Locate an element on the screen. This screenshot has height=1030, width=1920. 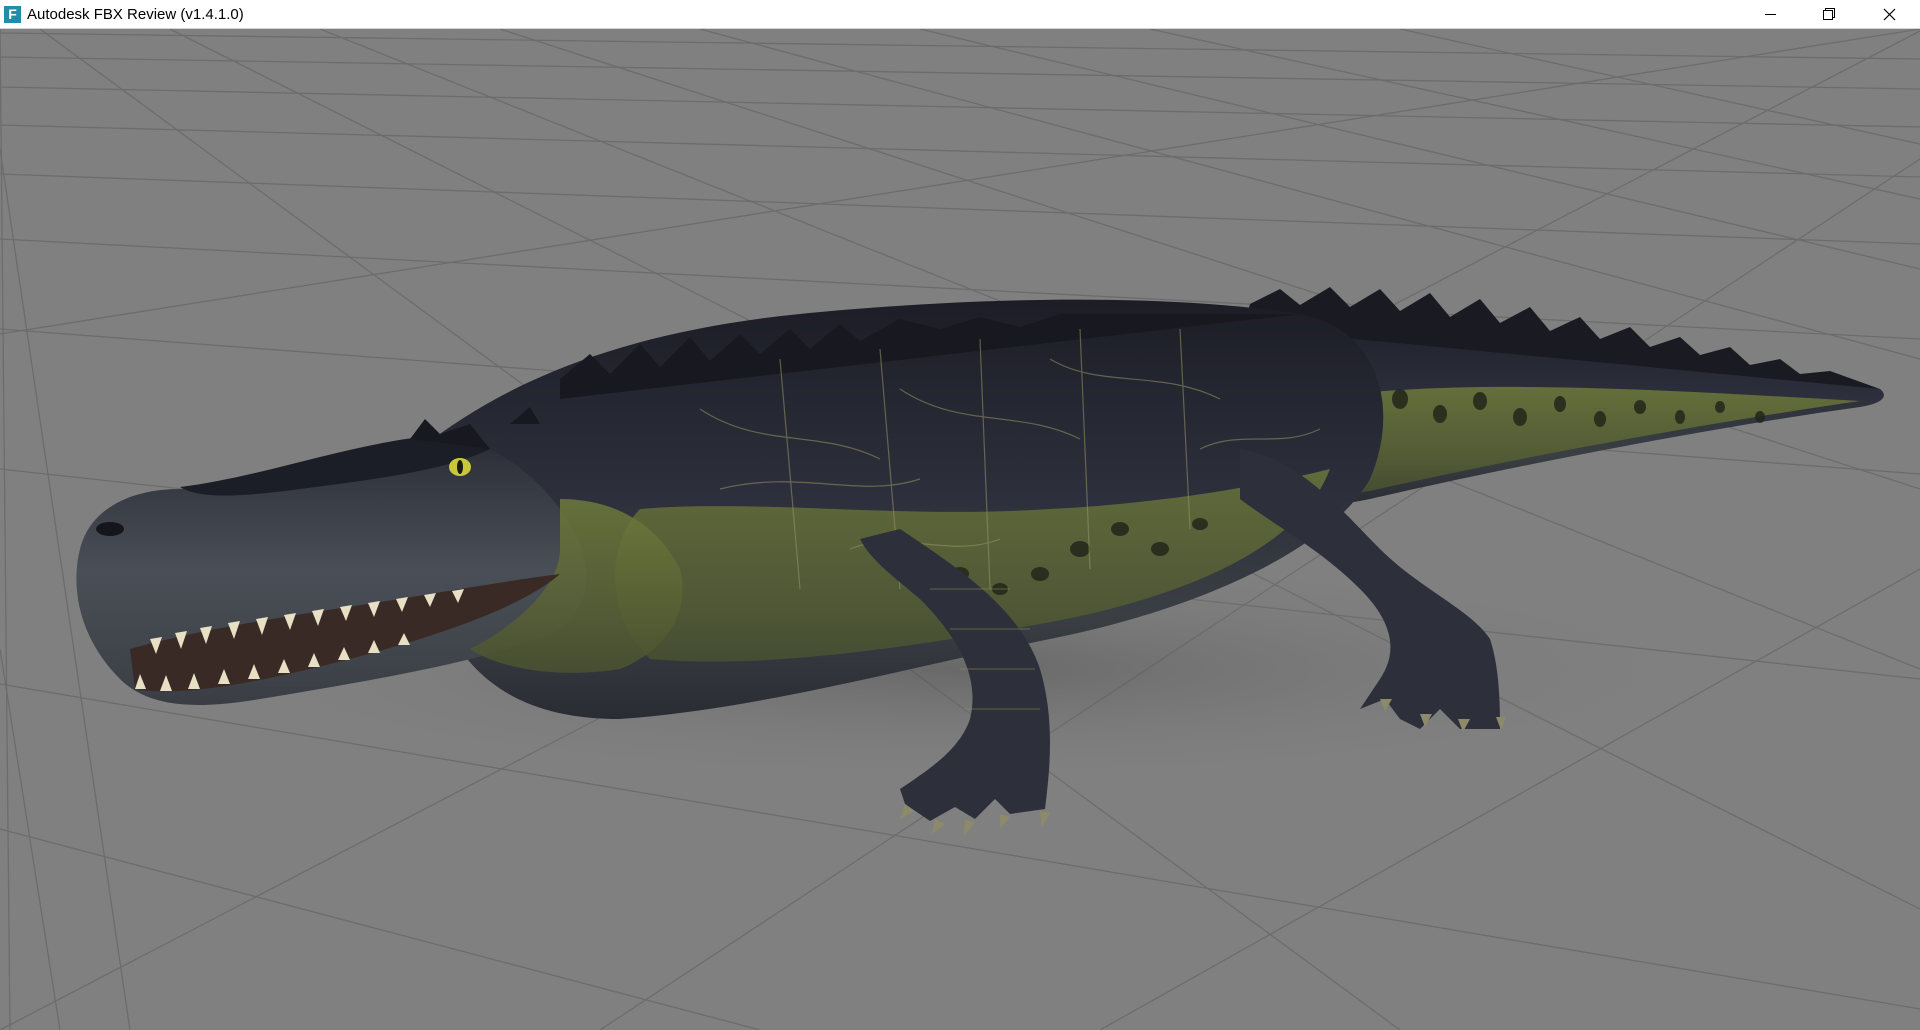
close-icon is located at coordinates (1889, 14).